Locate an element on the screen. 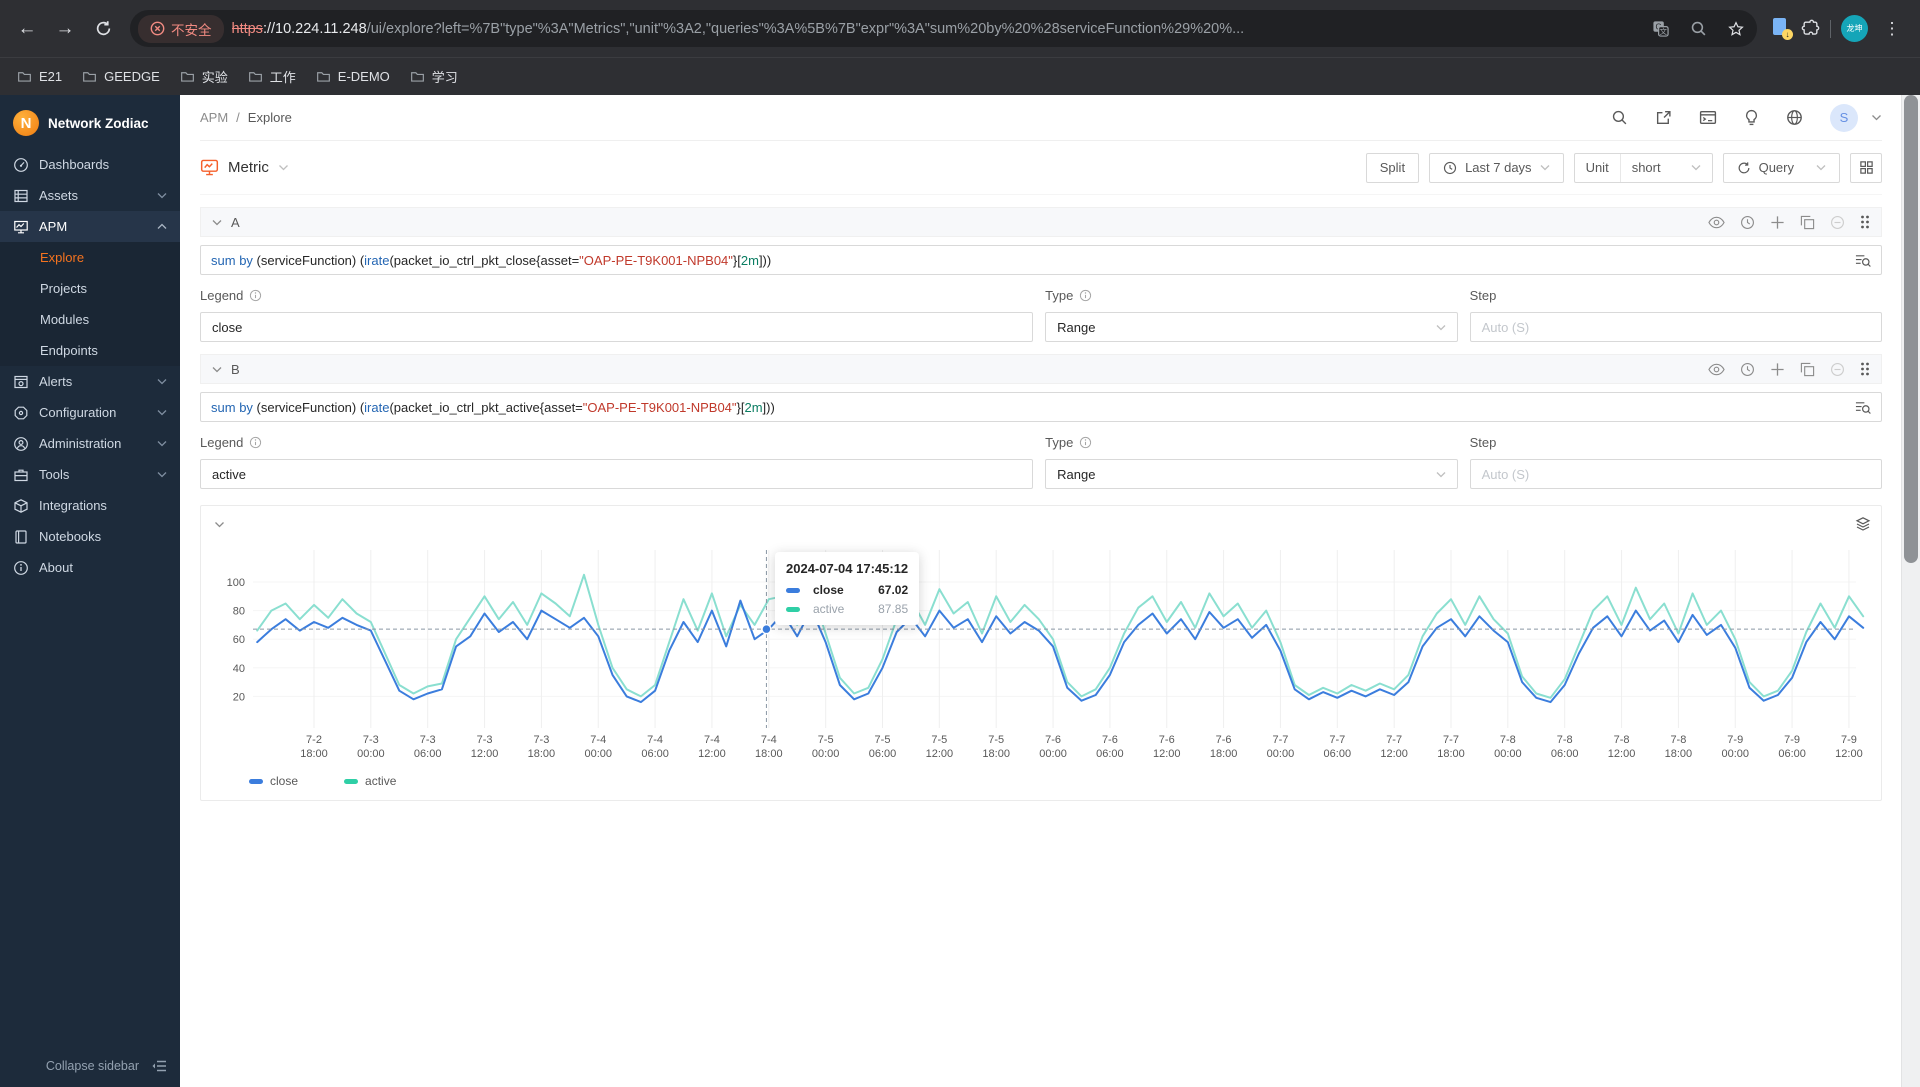  sidebar-item-modules: Modules is located at coordinates (90, 319).